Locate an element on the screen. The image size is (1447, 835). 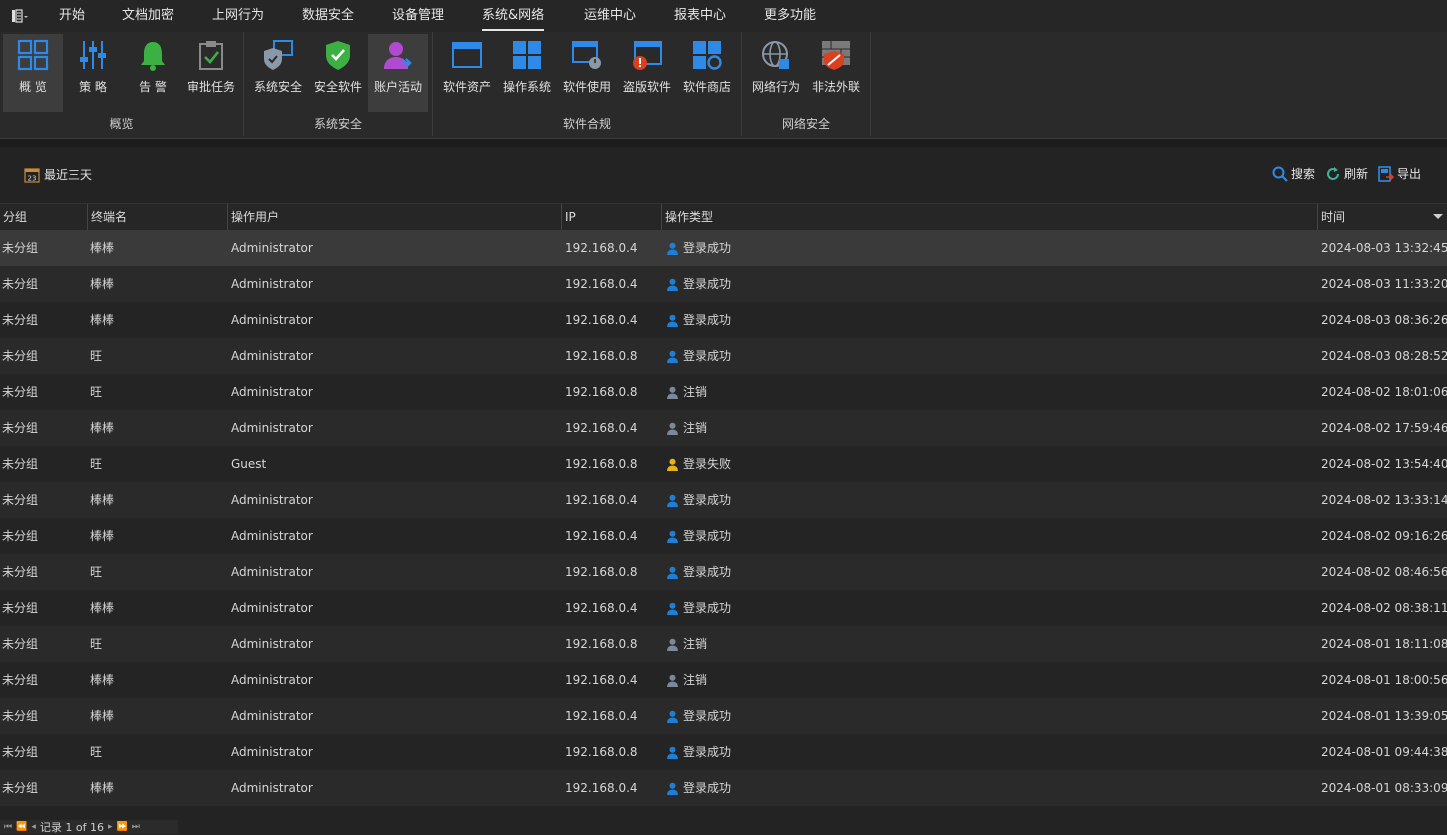
tab-start: 开始 is located at coordinates (72, 16).